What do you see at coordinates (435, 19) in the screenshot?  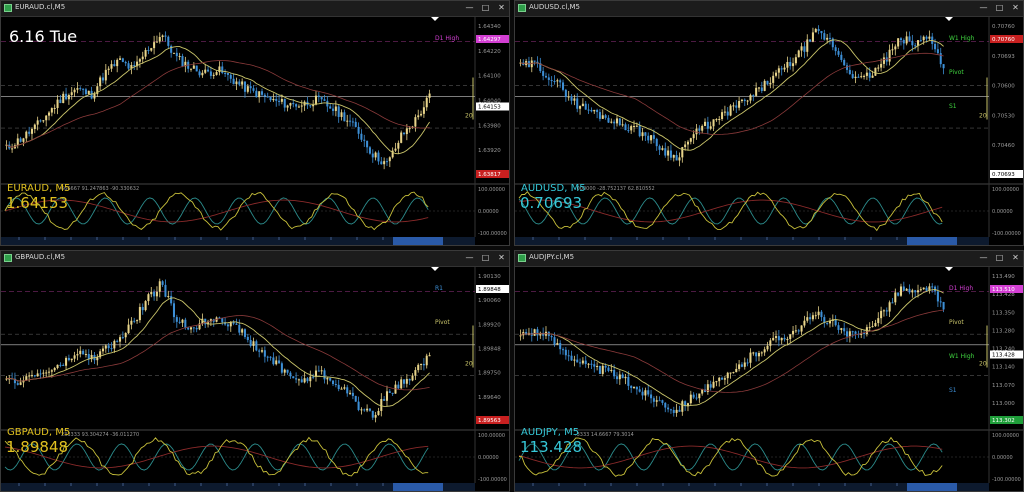 I see `shift-marker-icon` at bounding box center [435, 19].